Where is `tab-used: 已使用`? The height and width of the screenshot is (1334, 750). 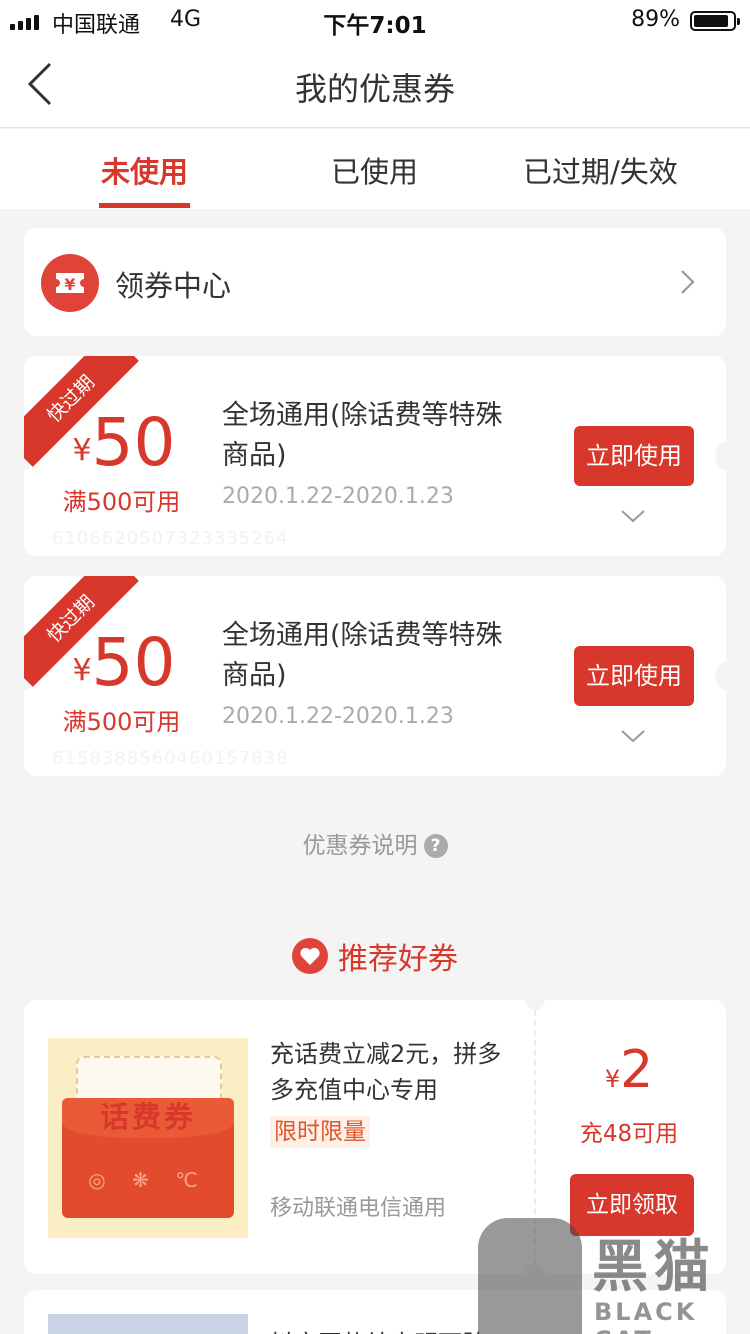 tab-used: 已使用 is located at coordinates (374, 179).